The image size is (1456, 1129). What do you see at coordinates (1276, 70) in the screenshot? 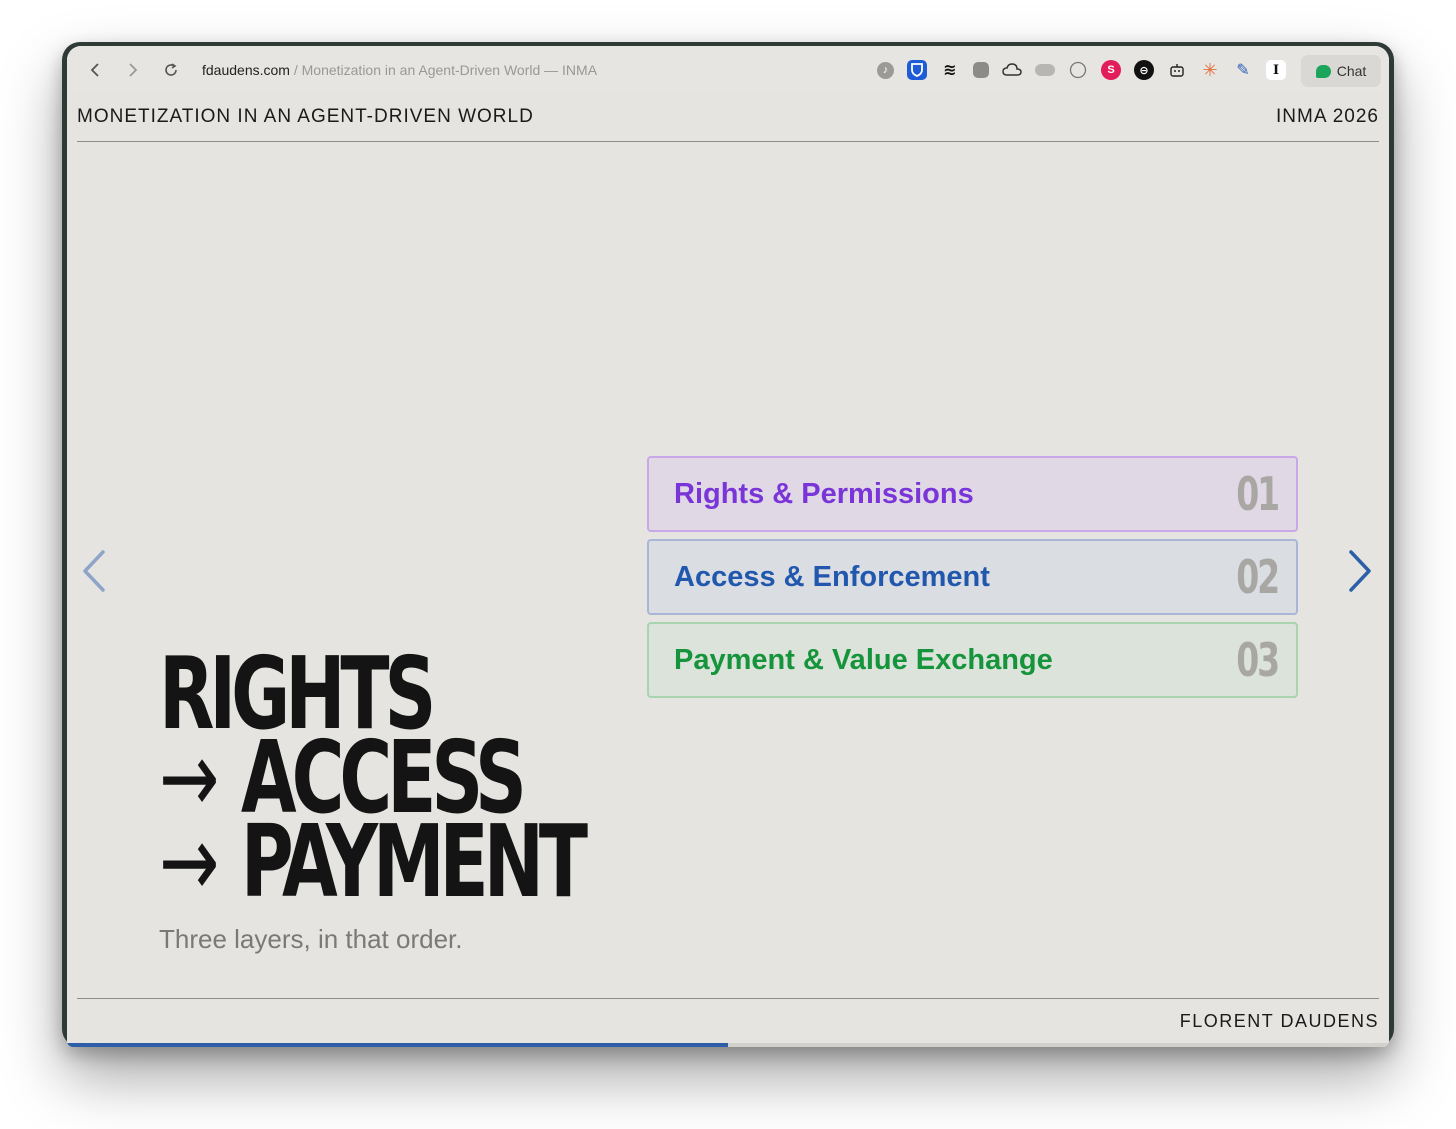
I see `i-icon: I` at bounding box center [1276, 70].